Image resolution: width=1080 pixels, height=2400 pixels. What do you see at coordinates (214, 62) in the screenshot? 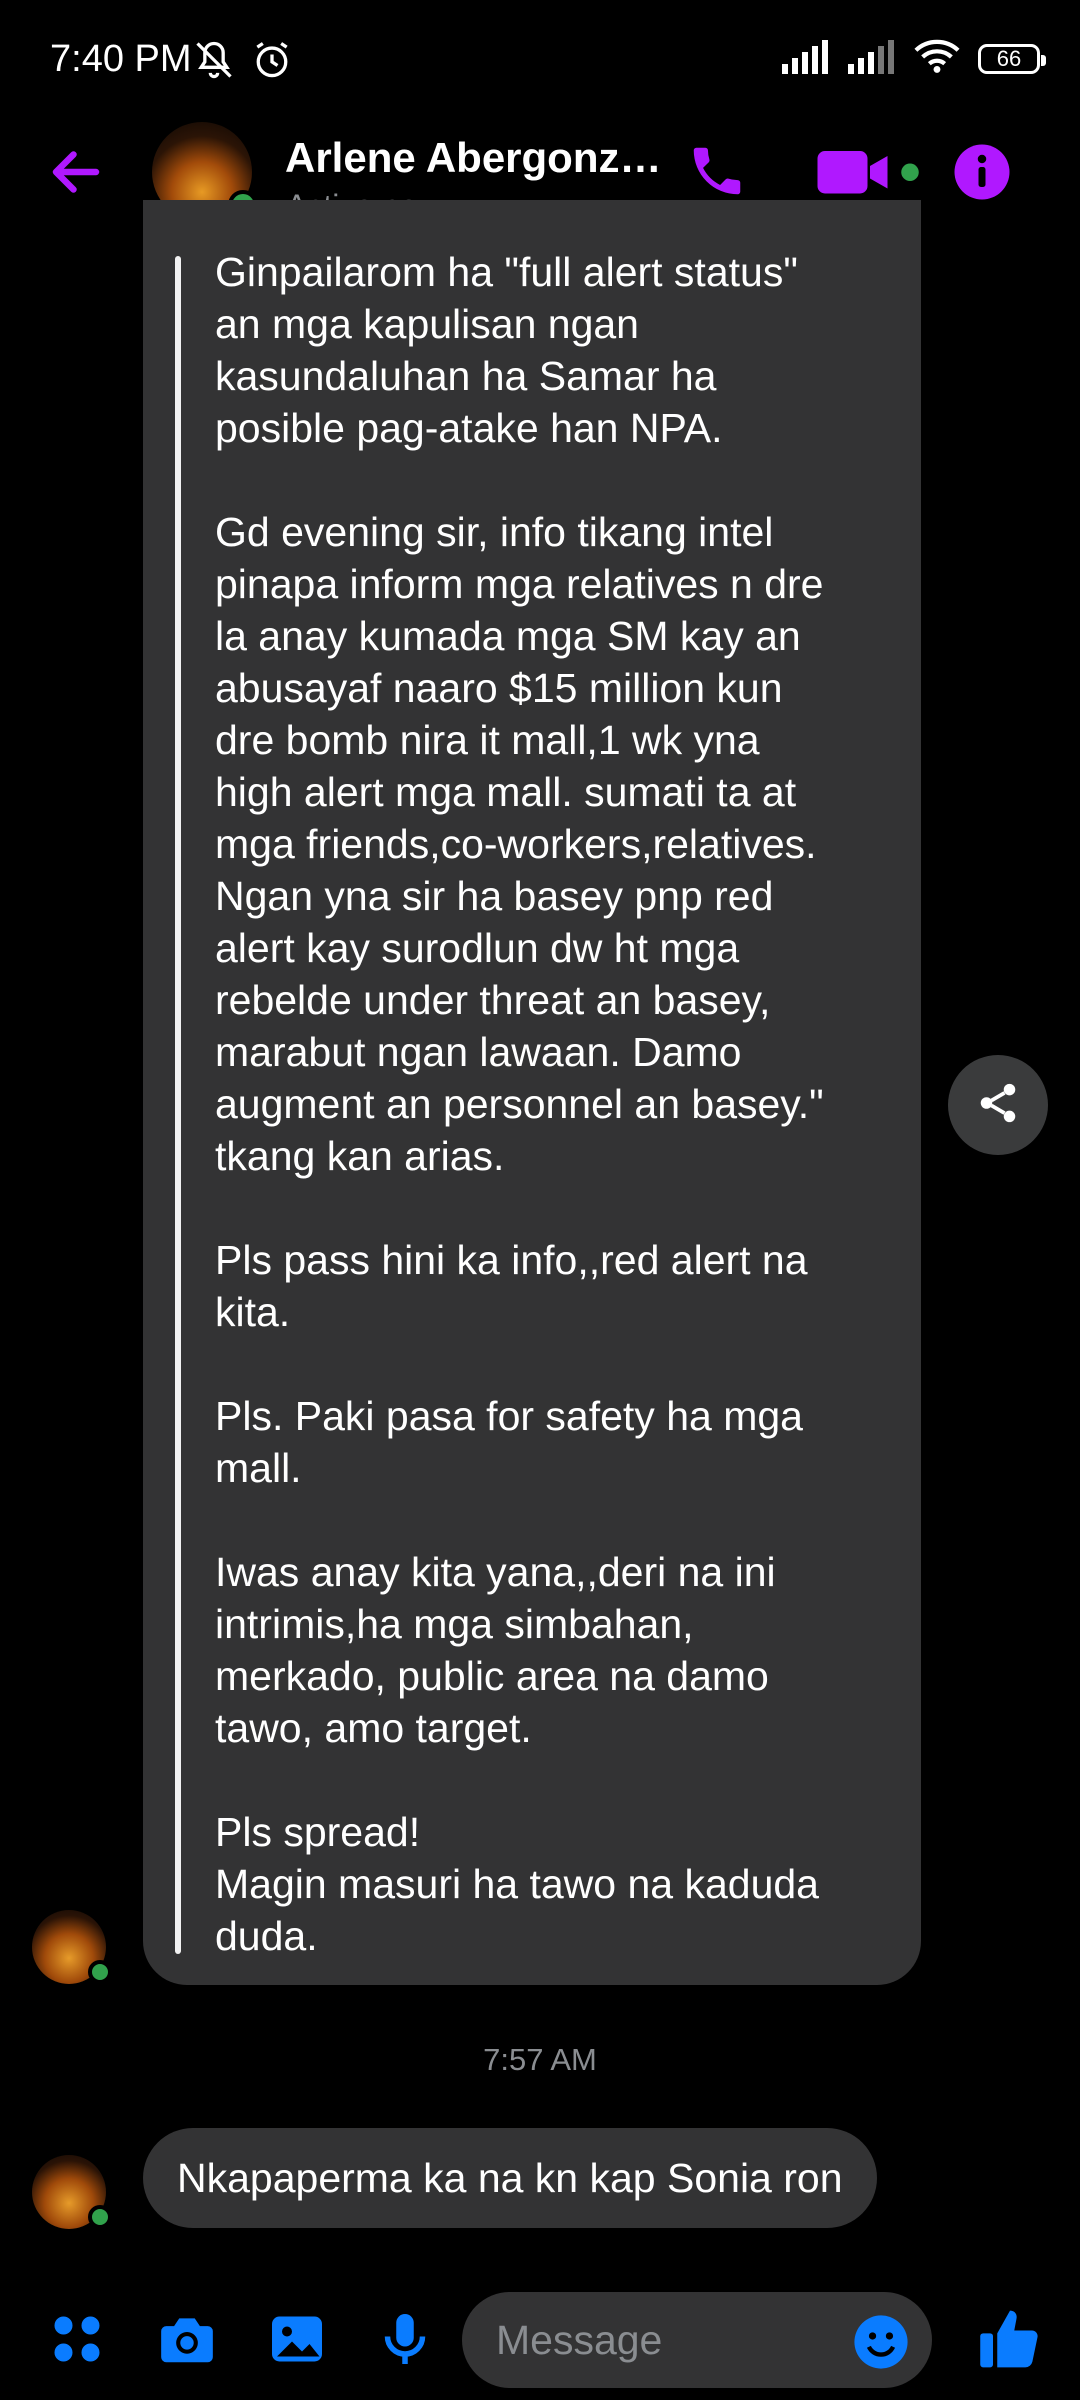
I see `mute-bell-icon` at bounding box center [214, 62].